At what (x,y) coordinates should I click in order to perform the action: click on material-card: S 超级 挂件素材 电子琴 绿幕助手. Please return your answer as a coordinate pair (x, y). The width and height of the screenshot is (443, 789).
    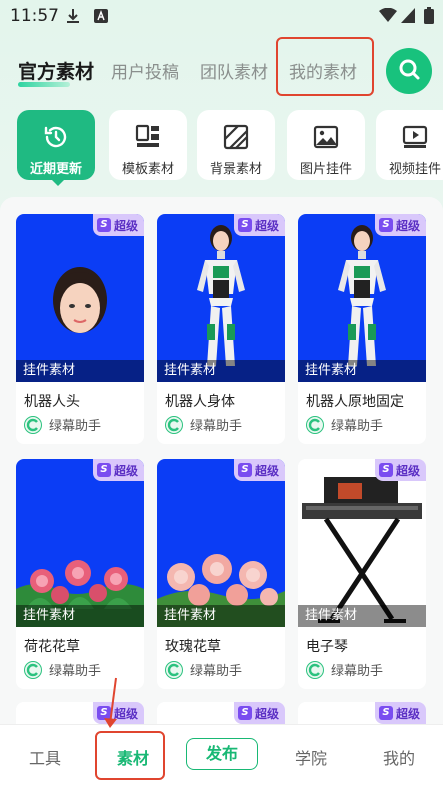
    Looking at the image, I should click on (362, 574).